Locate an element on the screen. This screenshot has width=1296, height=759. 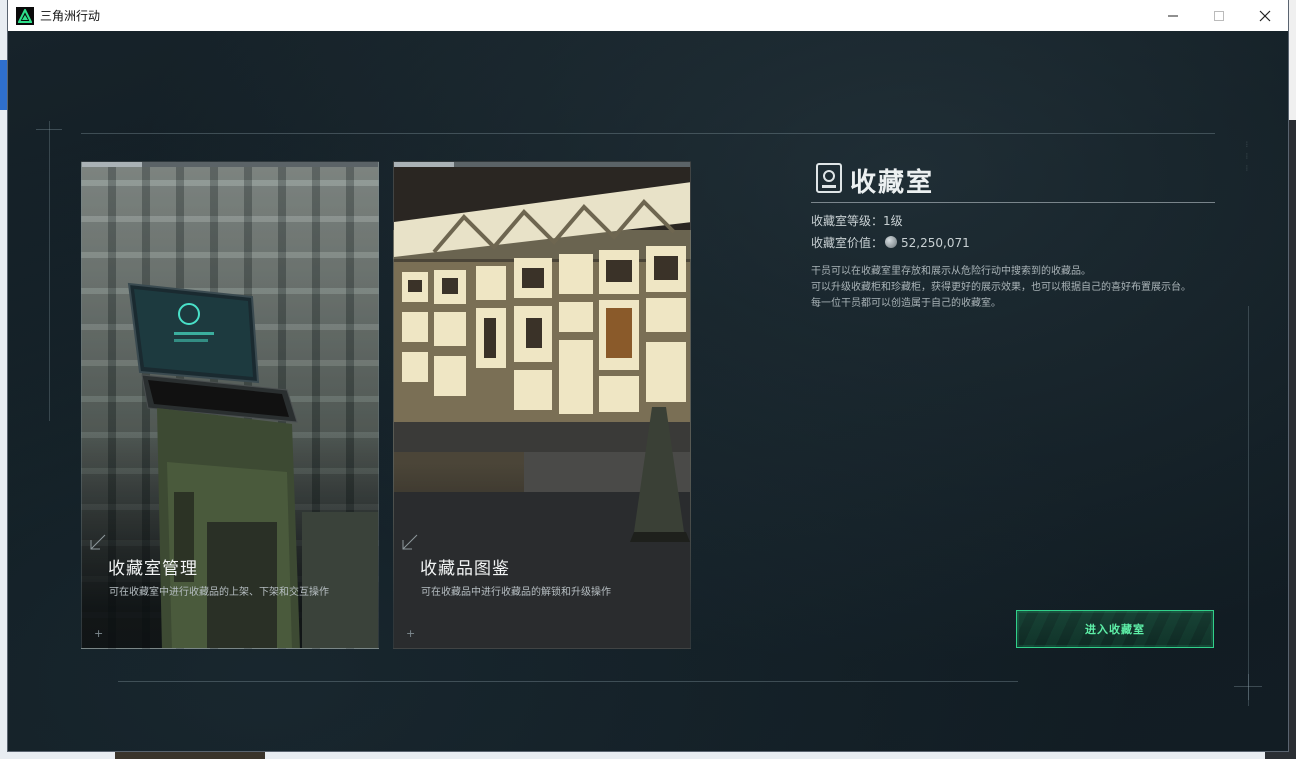
frame-bottom-line is located at coordinates (568, 681).